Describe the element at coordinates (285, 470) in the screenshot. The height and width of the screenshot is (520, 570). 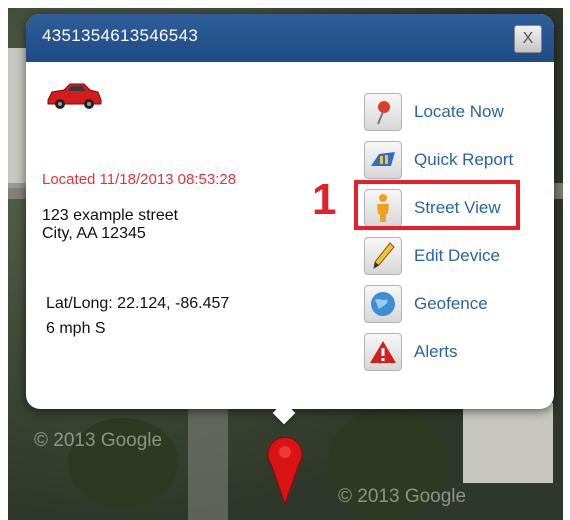
I see `map-pin-icon` at that location.